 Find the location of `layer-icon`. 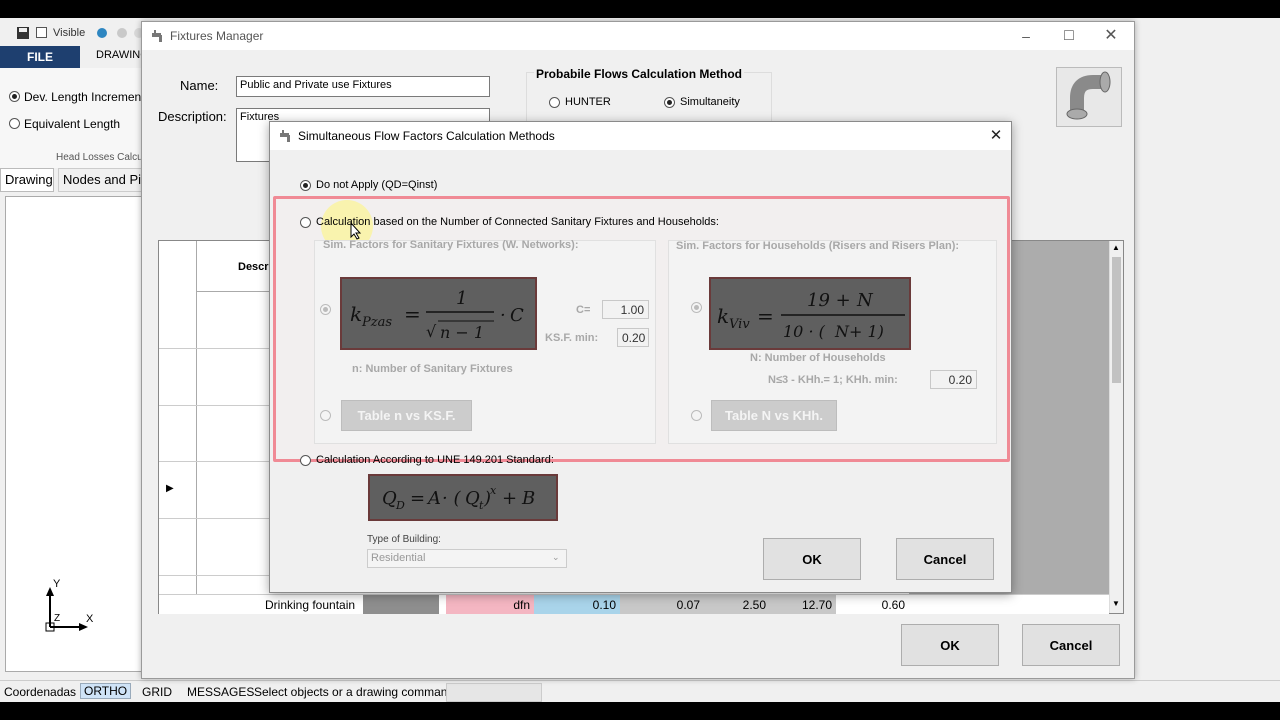

layer-icon is located at coordinates (102, 33).